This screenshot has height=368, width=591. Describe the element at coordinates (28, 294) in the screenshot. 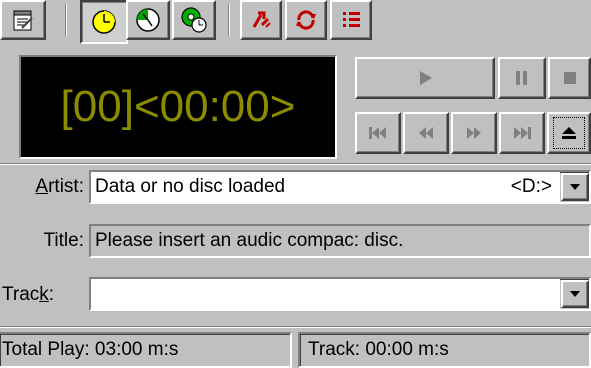

I see `track-label: Track:` at that location.